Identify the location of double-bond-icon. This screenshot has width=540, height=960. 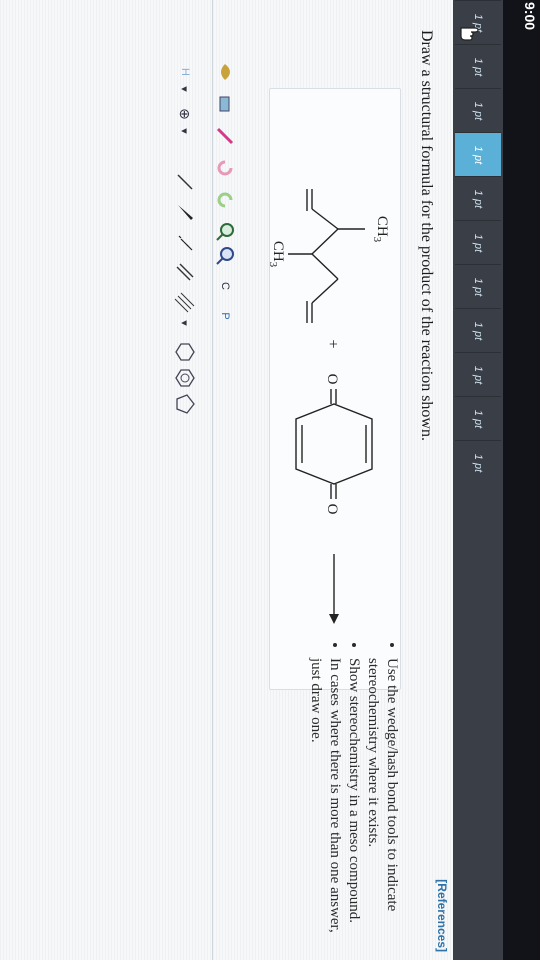
(185, 272).